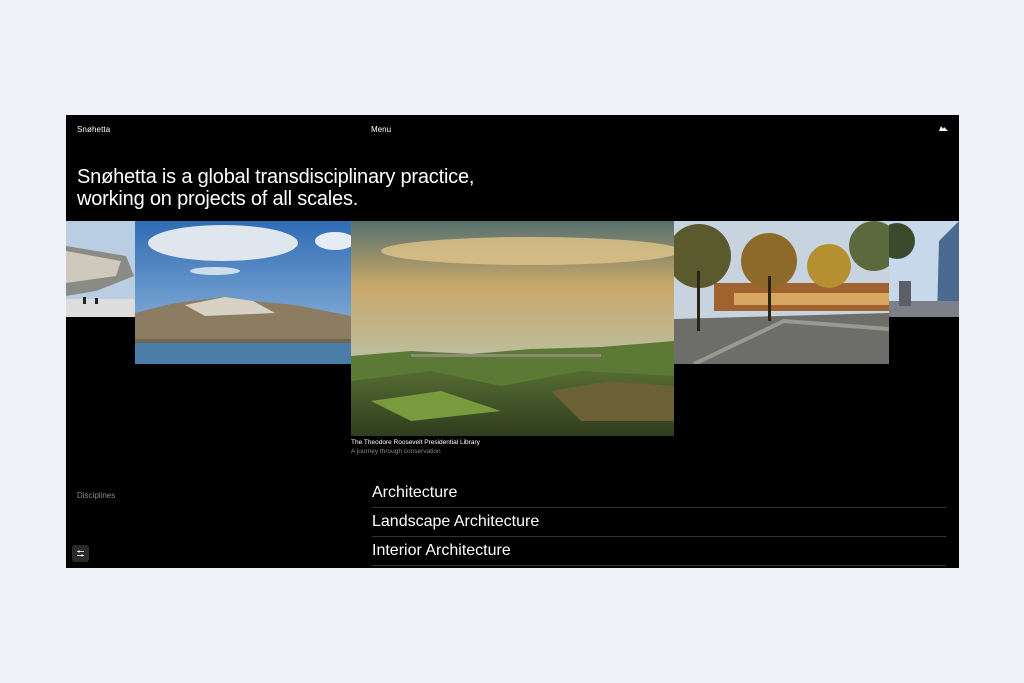  What do you see at coordinates (381, 129) in the screenshot?
I see `menu-button: Menu` at bounding box center [381, 129].